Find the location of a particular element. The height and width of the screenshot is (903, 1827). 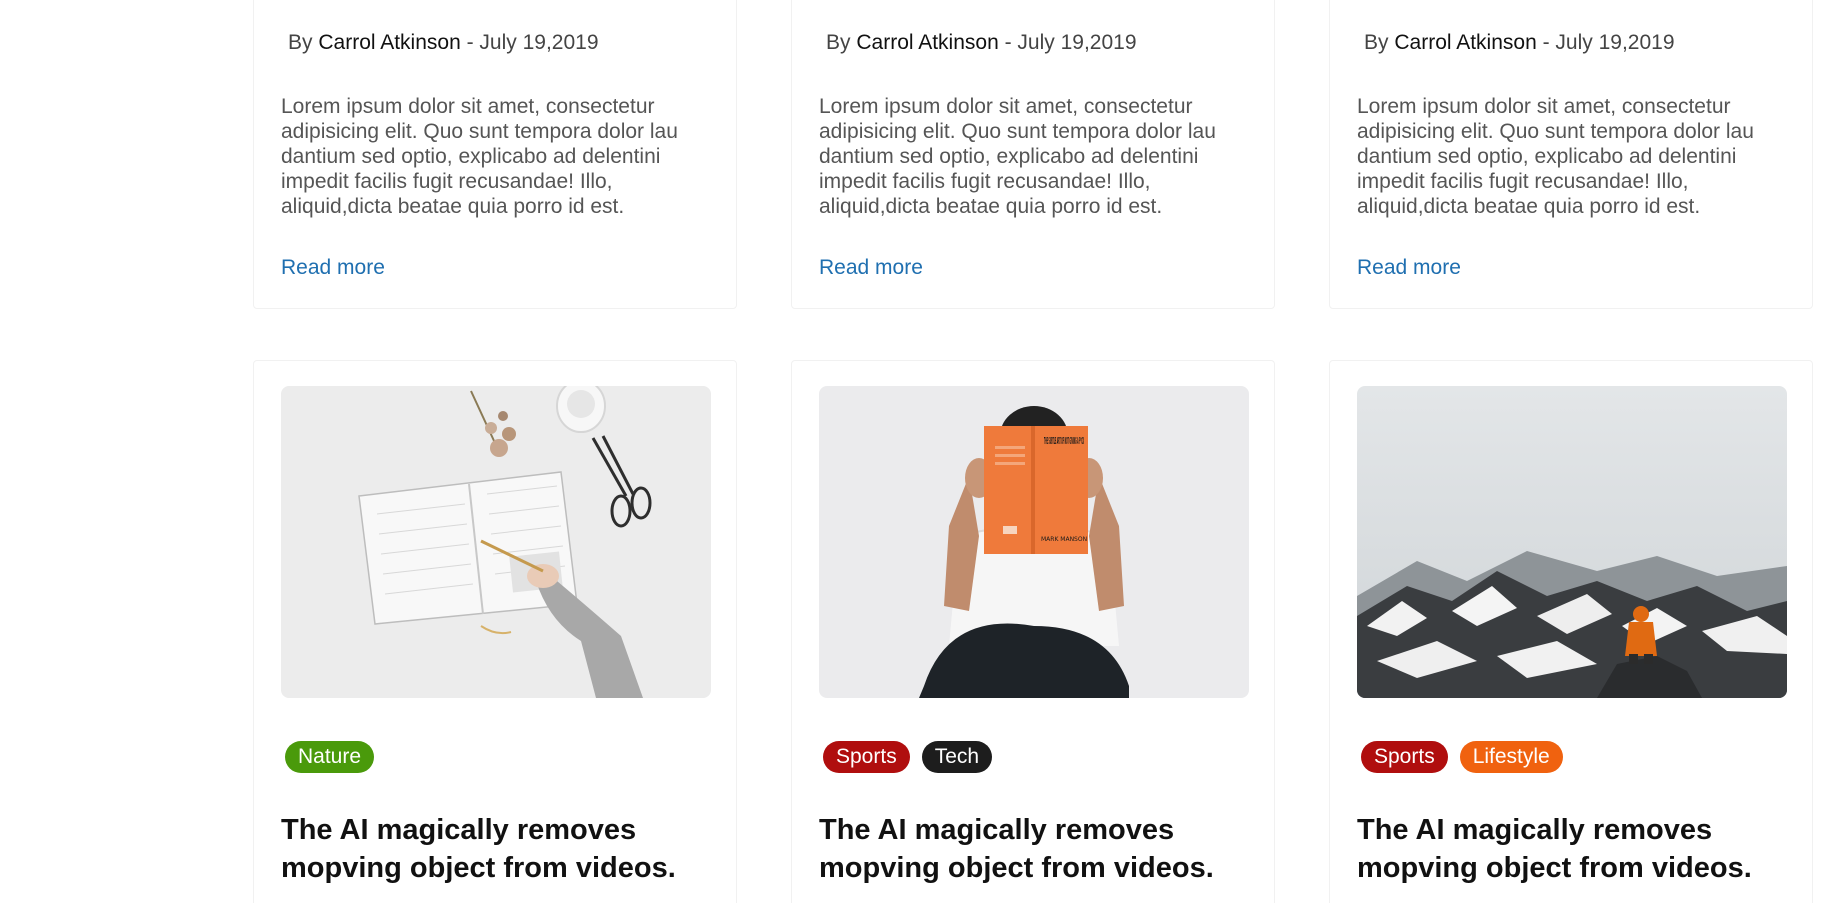

notebook-writing-photo is located at coordinates (496, 542).